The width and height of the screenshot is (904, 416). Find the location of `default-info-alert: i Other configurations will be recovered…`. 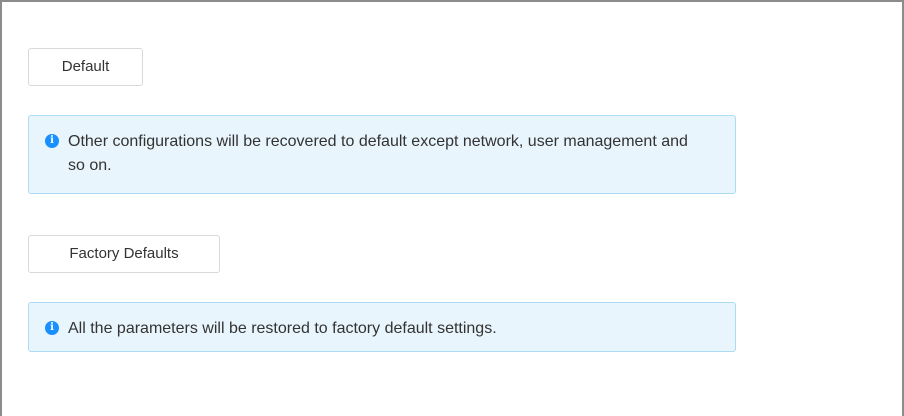

default-info-alert: i Other configurations will be recovered… is located at coordinates (382, 154).